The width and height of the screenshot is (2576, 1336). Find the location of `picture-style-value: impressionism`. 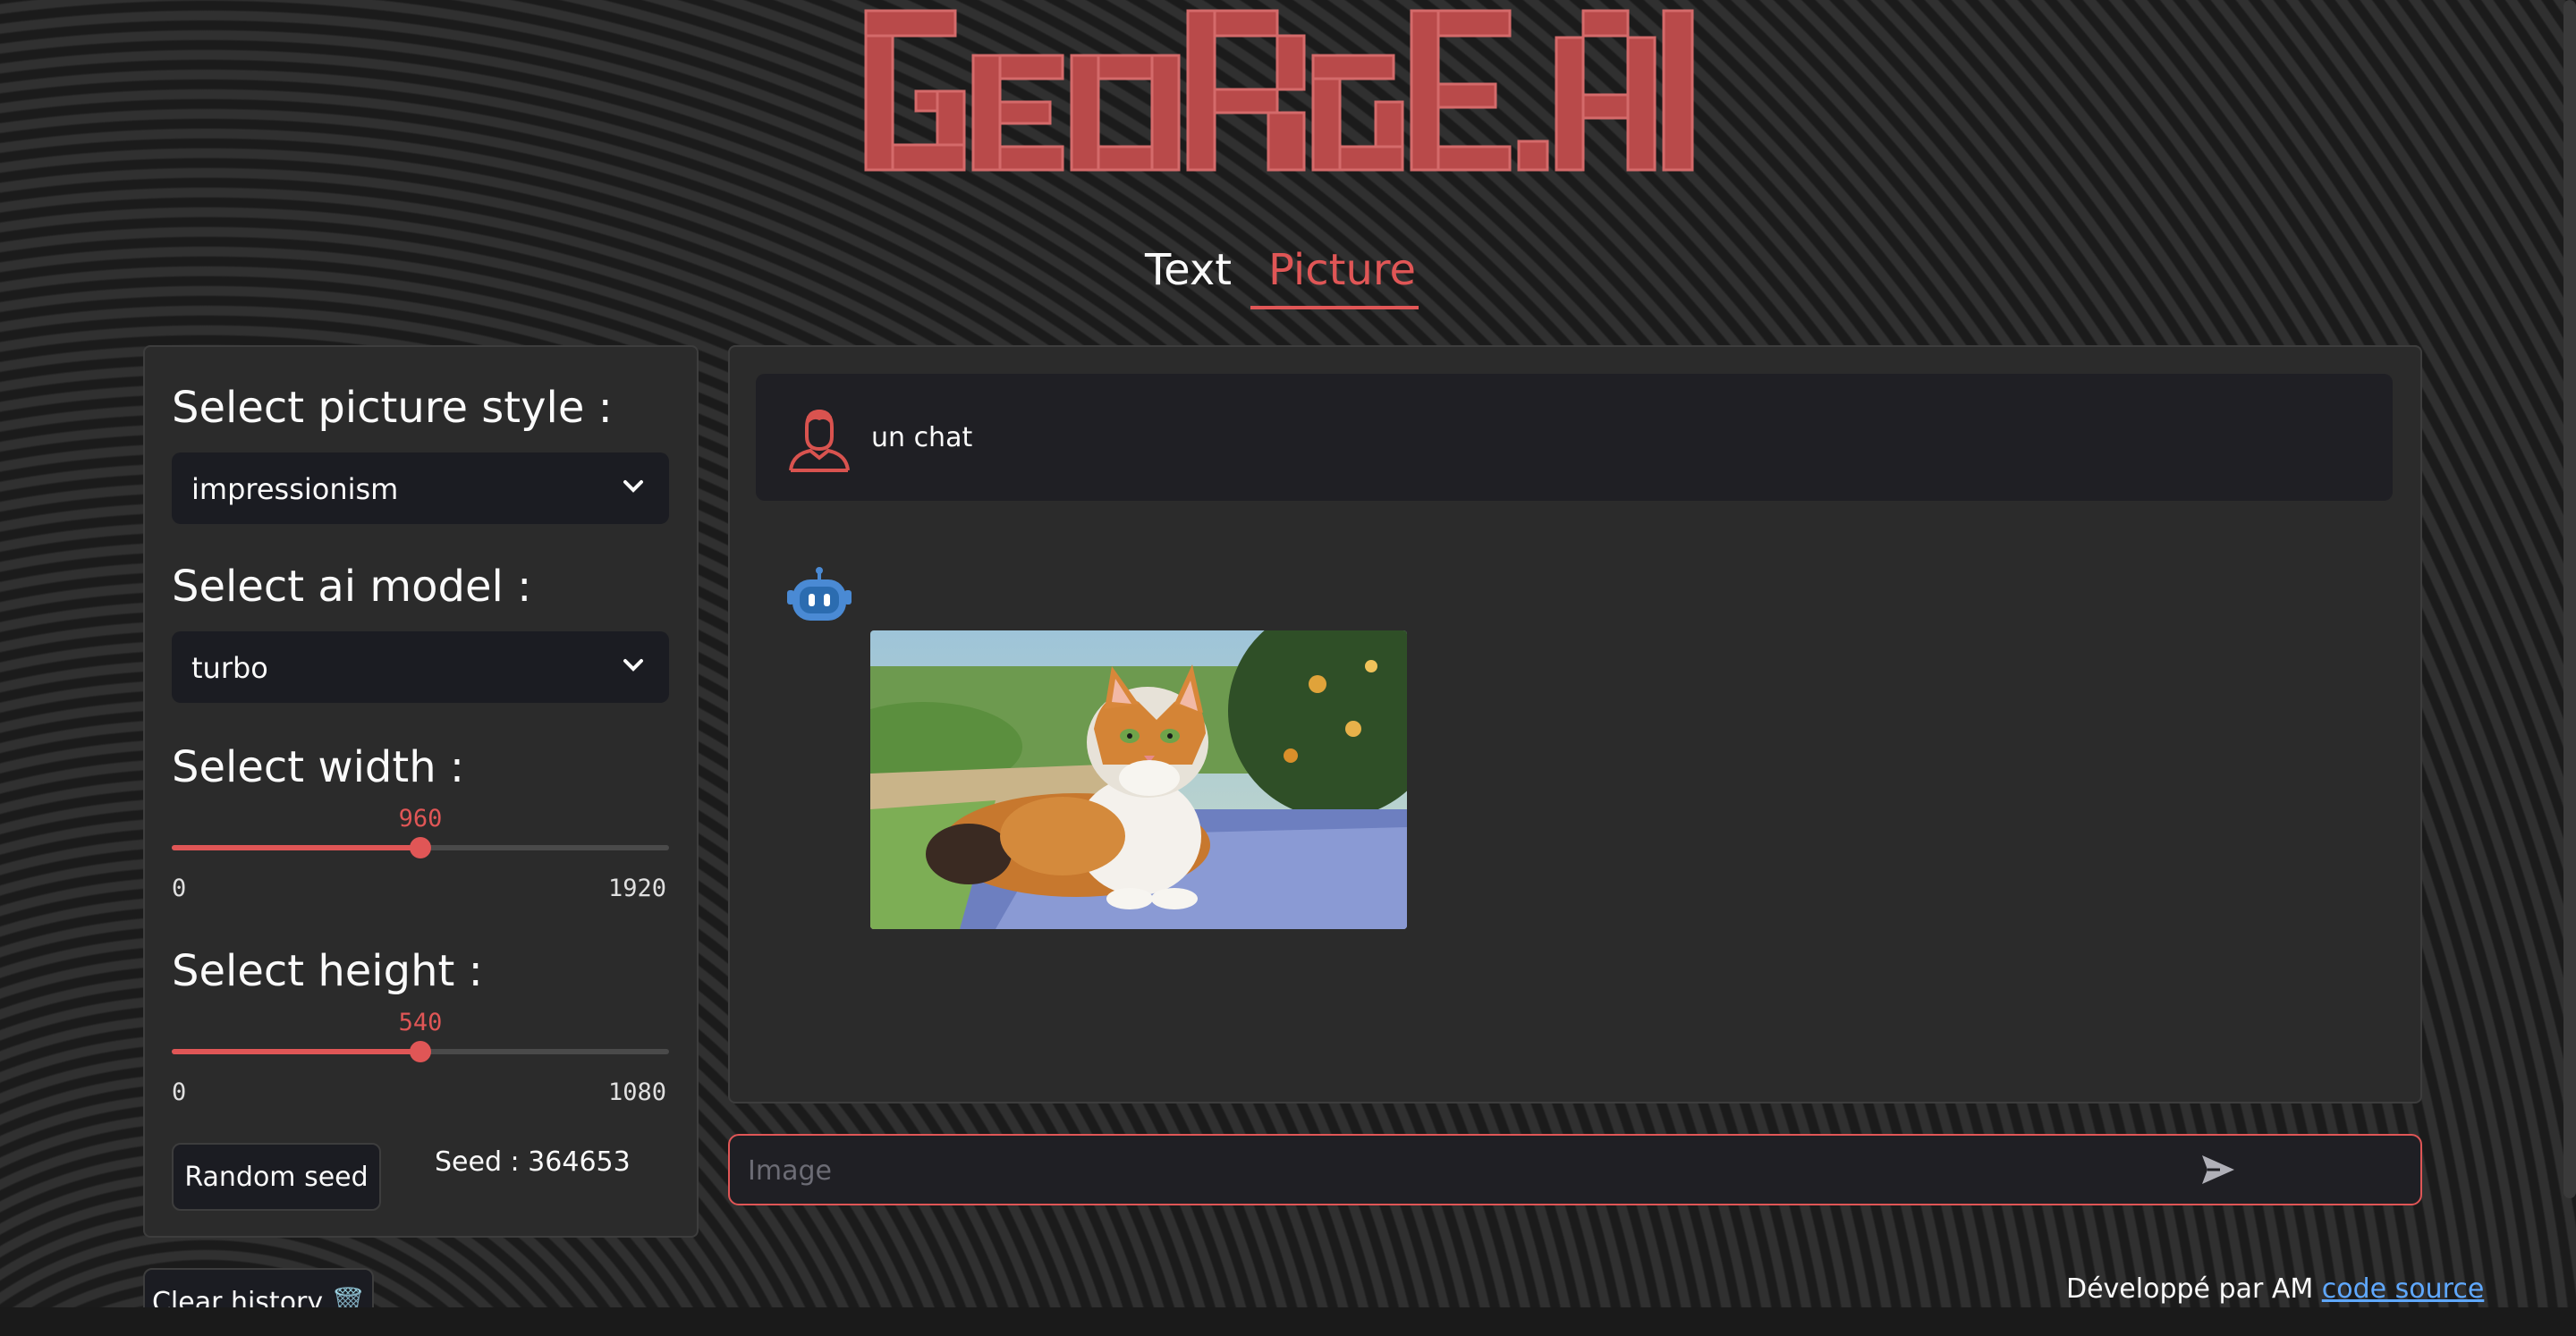

picture-style-value: impressionism is located at coordinates (295, 489).